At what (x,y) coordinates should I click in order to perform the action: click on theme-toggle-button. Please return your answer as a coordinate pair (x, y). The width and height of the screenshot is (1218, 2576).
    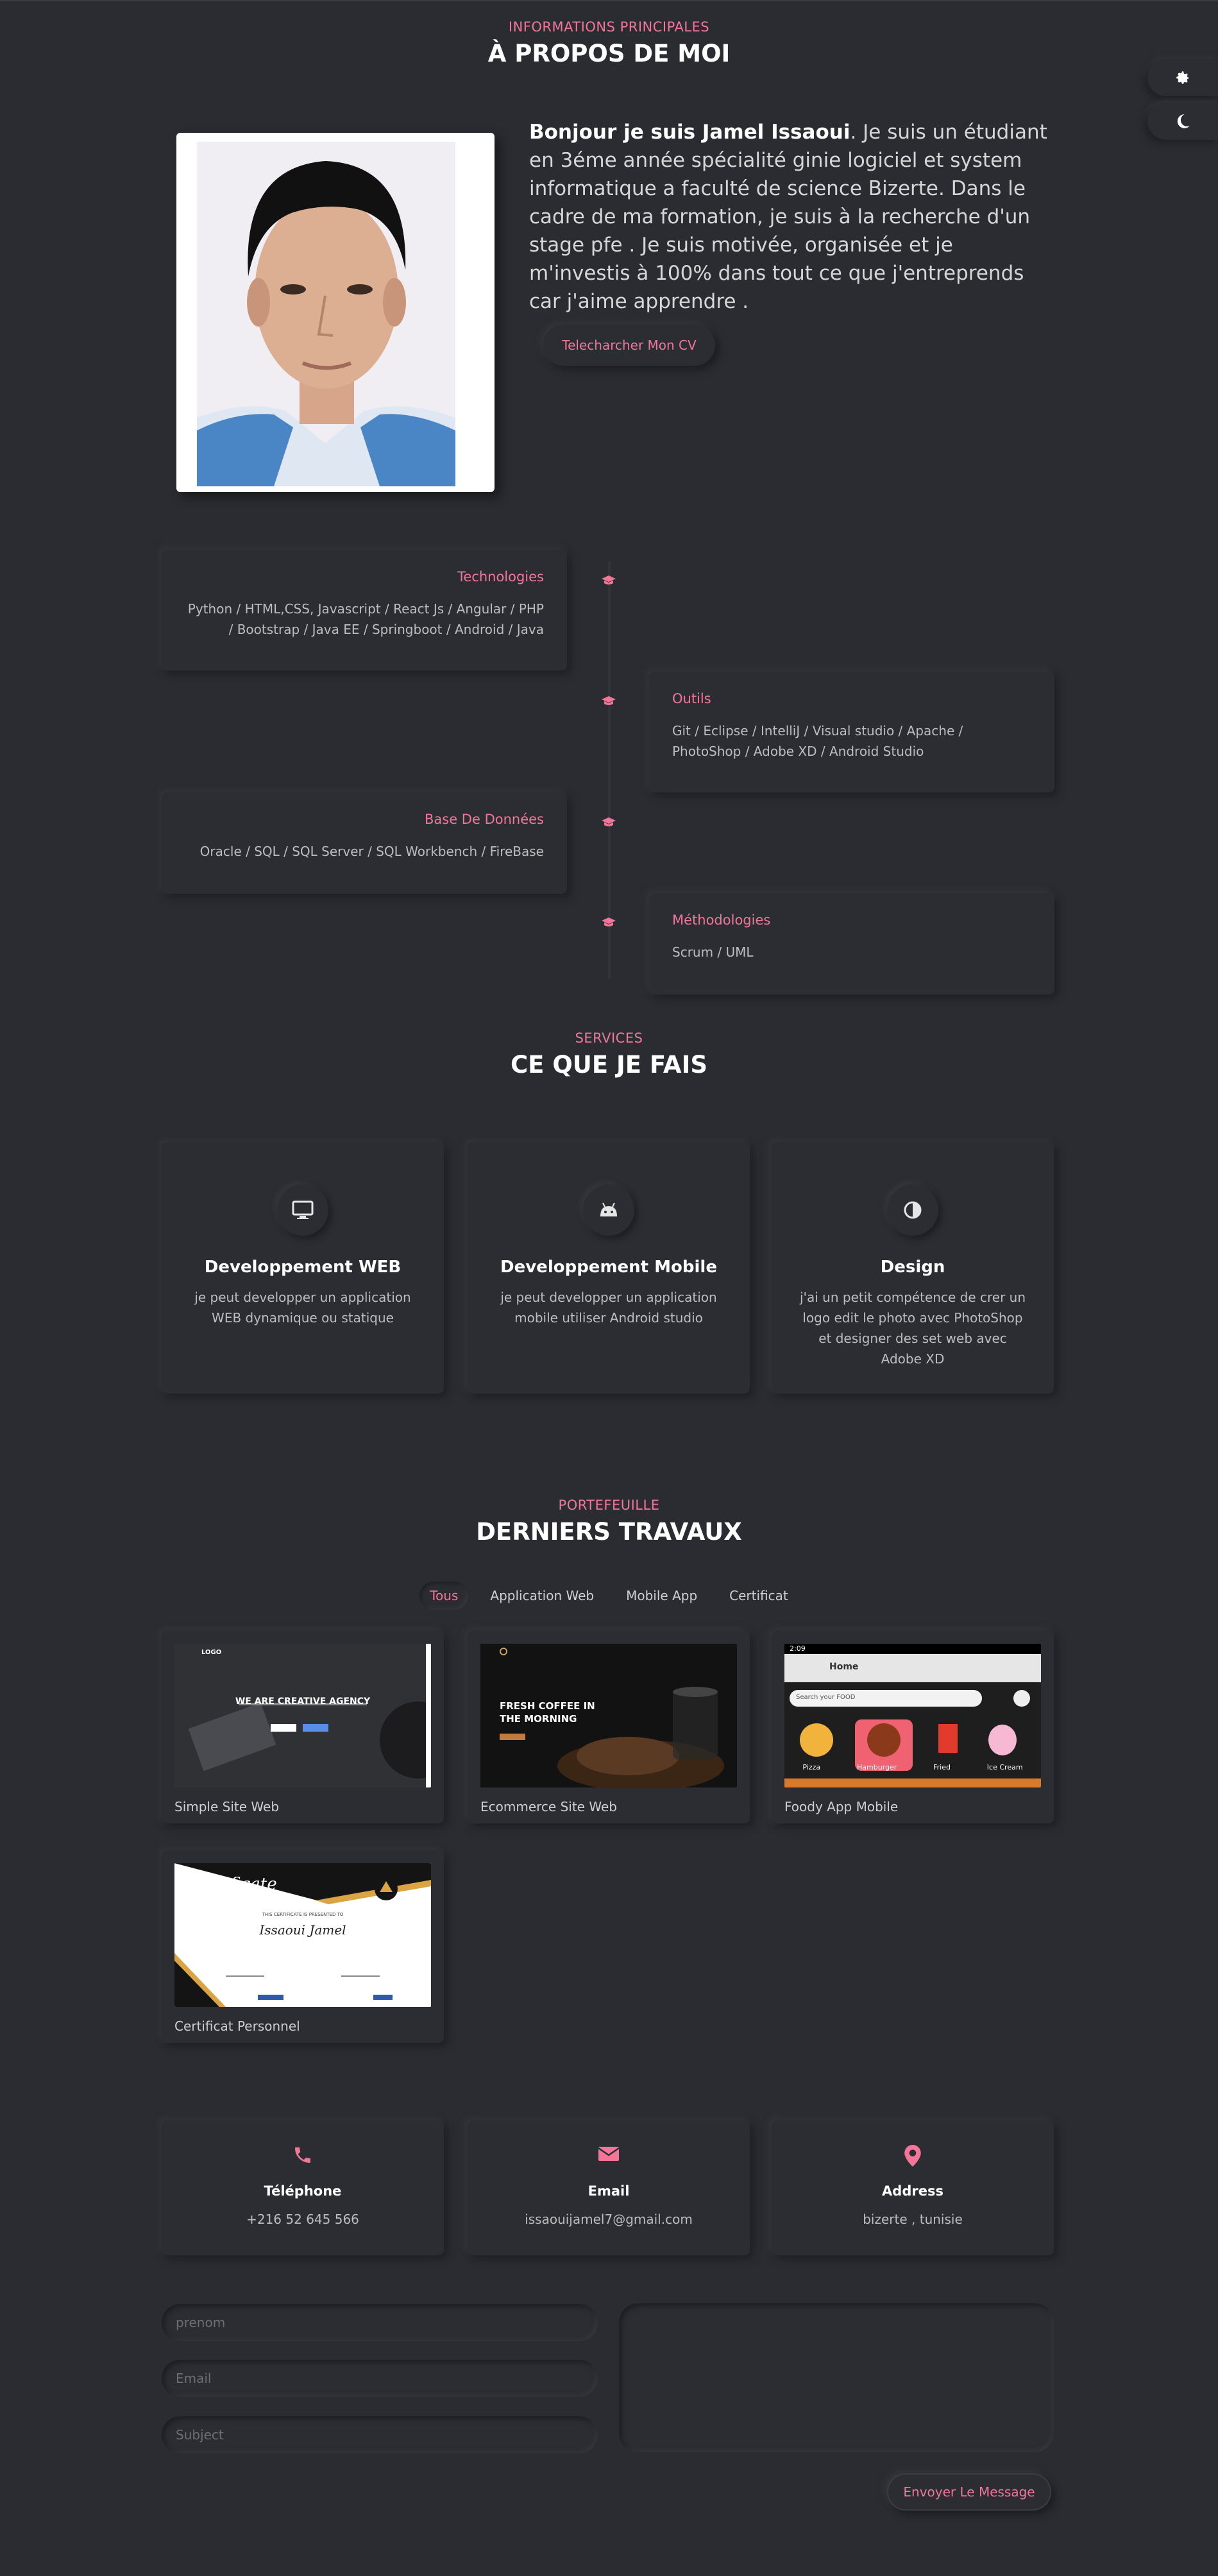
    Looking at the image, I should click on (1182, 121).